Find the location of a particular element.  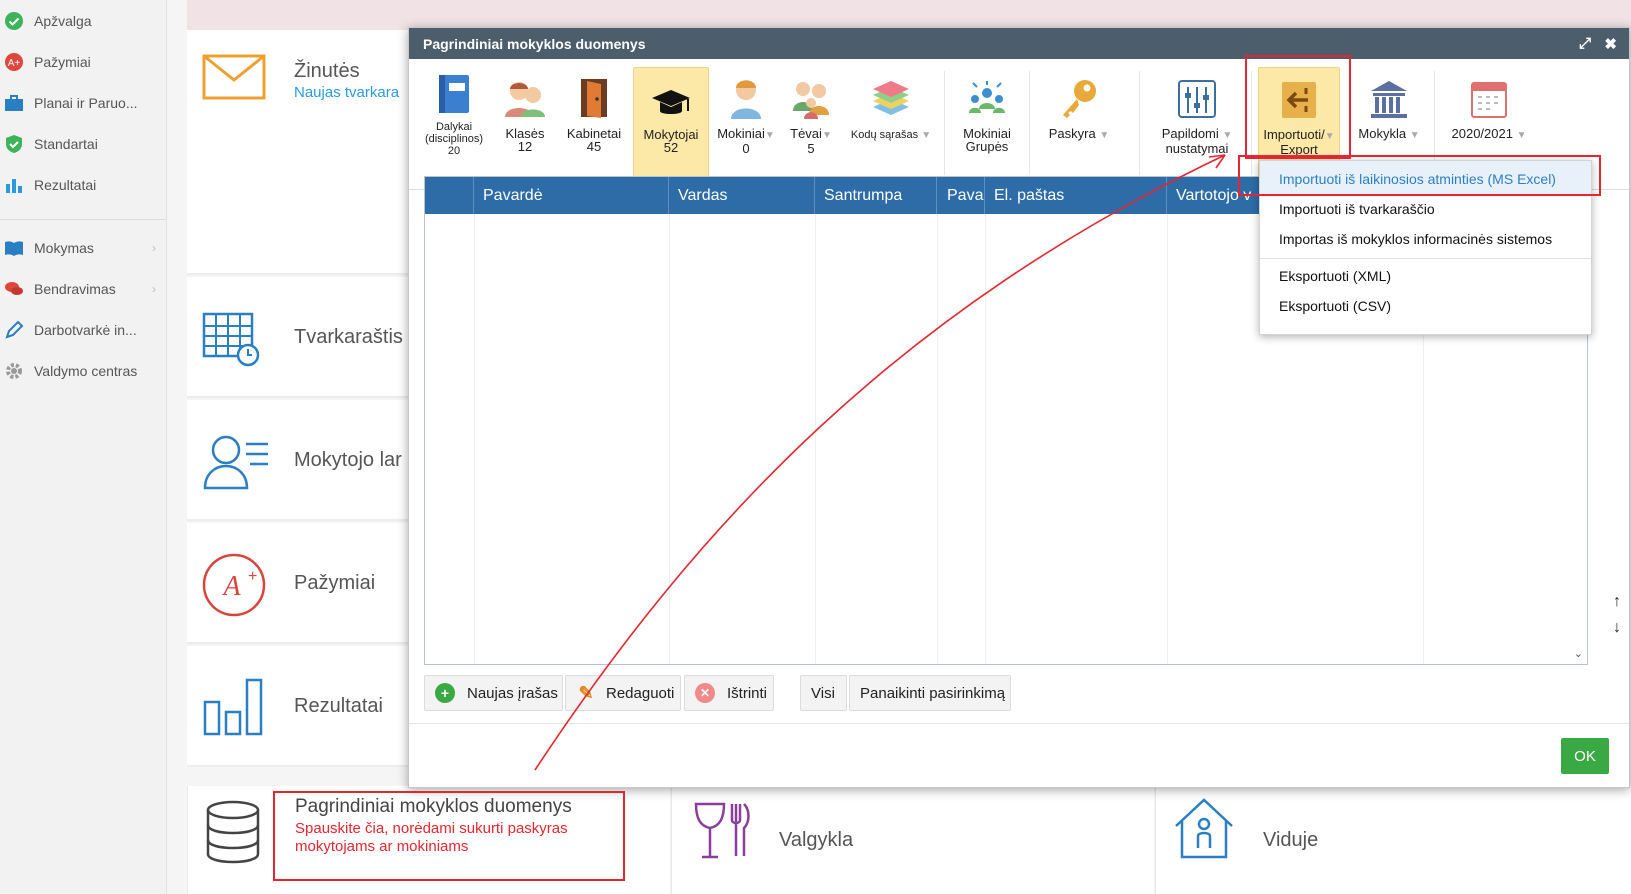

sidebar-item-label: Standartai is located at coordinates (66, 144).